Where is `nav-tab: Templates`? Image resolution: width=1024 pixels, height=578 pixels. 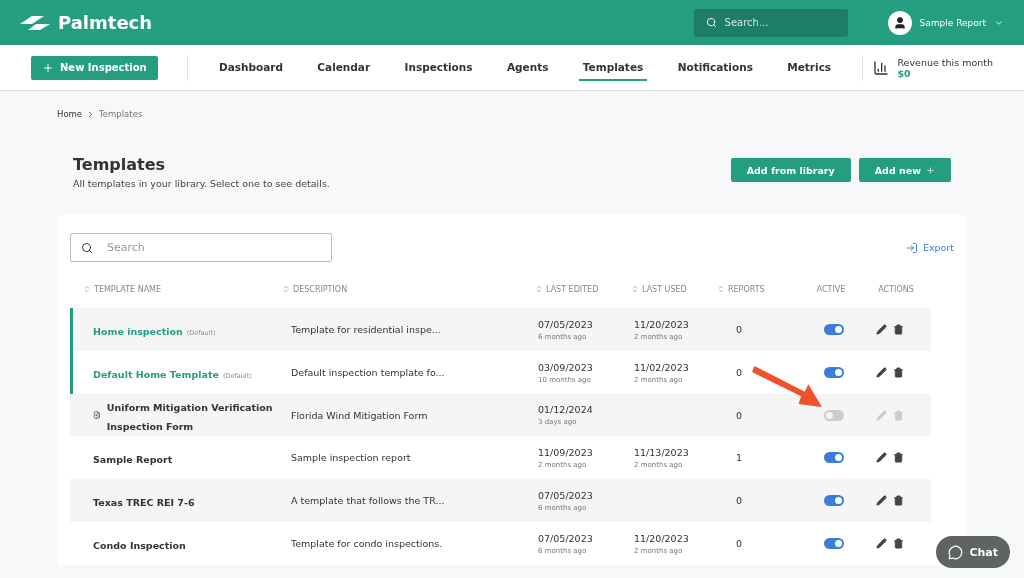 nav-tab: Templates is located at coordinates (613, 67).